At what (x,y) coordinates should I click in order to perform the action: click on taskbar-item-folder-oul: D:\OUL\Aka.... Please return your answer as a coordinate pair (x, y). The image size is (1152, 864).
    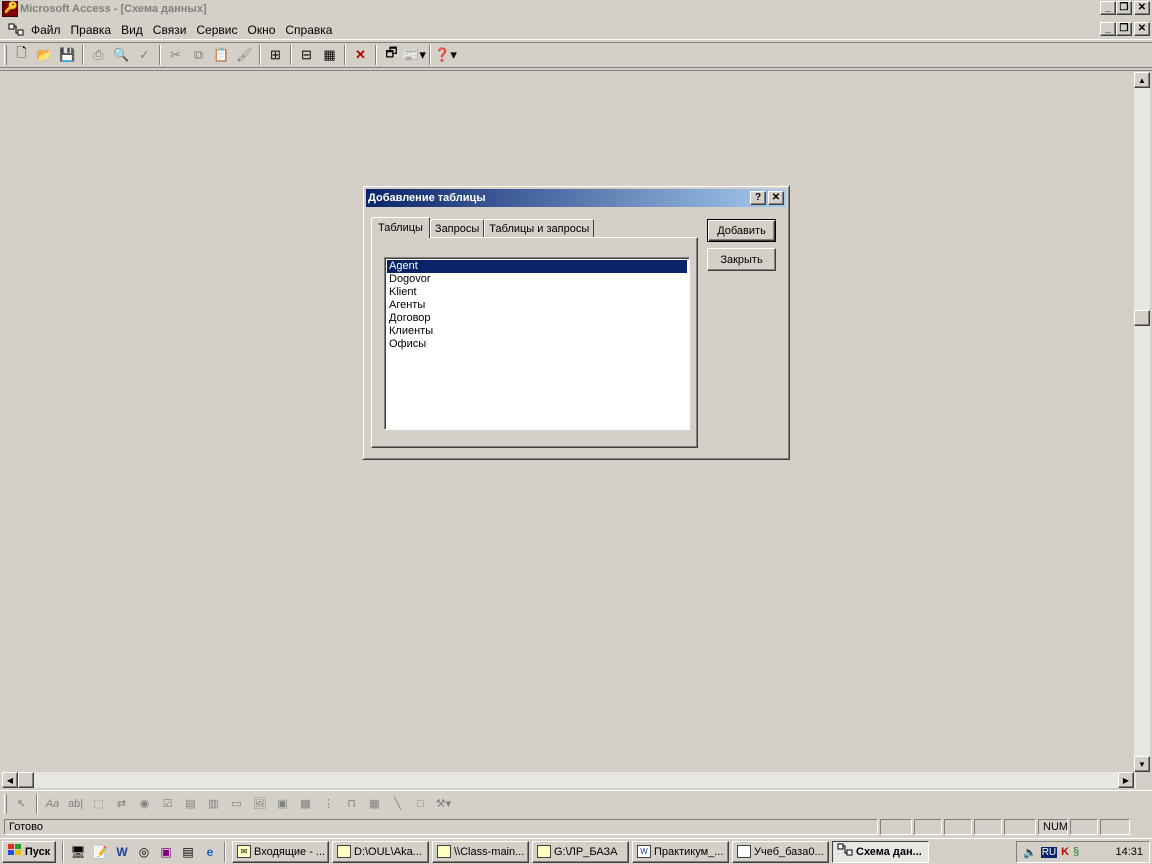
    Looking at the image, I should click on (380, 851).